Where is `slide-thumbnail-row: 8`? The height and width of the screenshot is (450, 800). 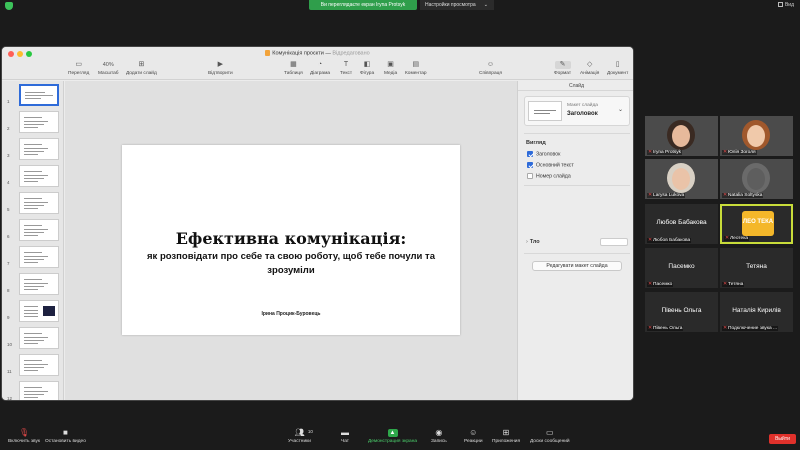 slide-thumbnail-row: 8 is located at coordinates (32, 284).